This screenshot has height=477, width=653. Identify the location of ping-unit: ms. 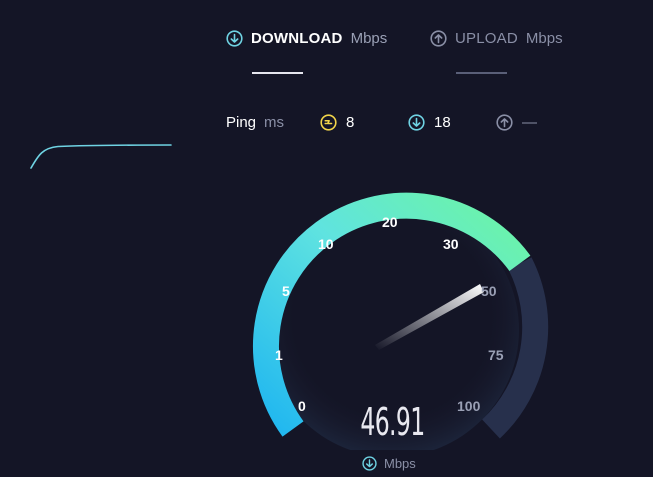
(274, 122).